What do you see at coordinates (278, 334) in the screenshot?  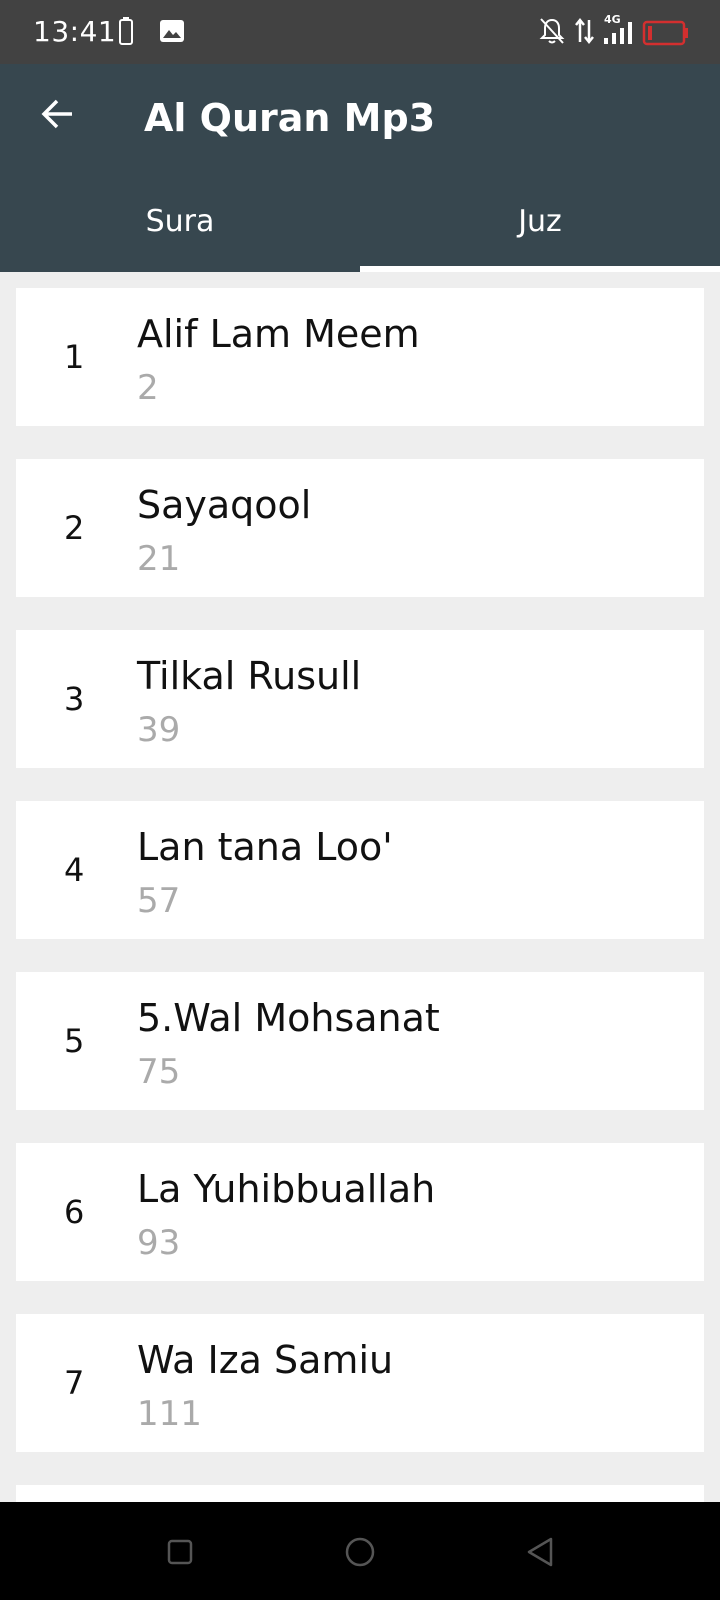 I see `juz-name: Alif Lam Meem` at bounding box center [278, 334].